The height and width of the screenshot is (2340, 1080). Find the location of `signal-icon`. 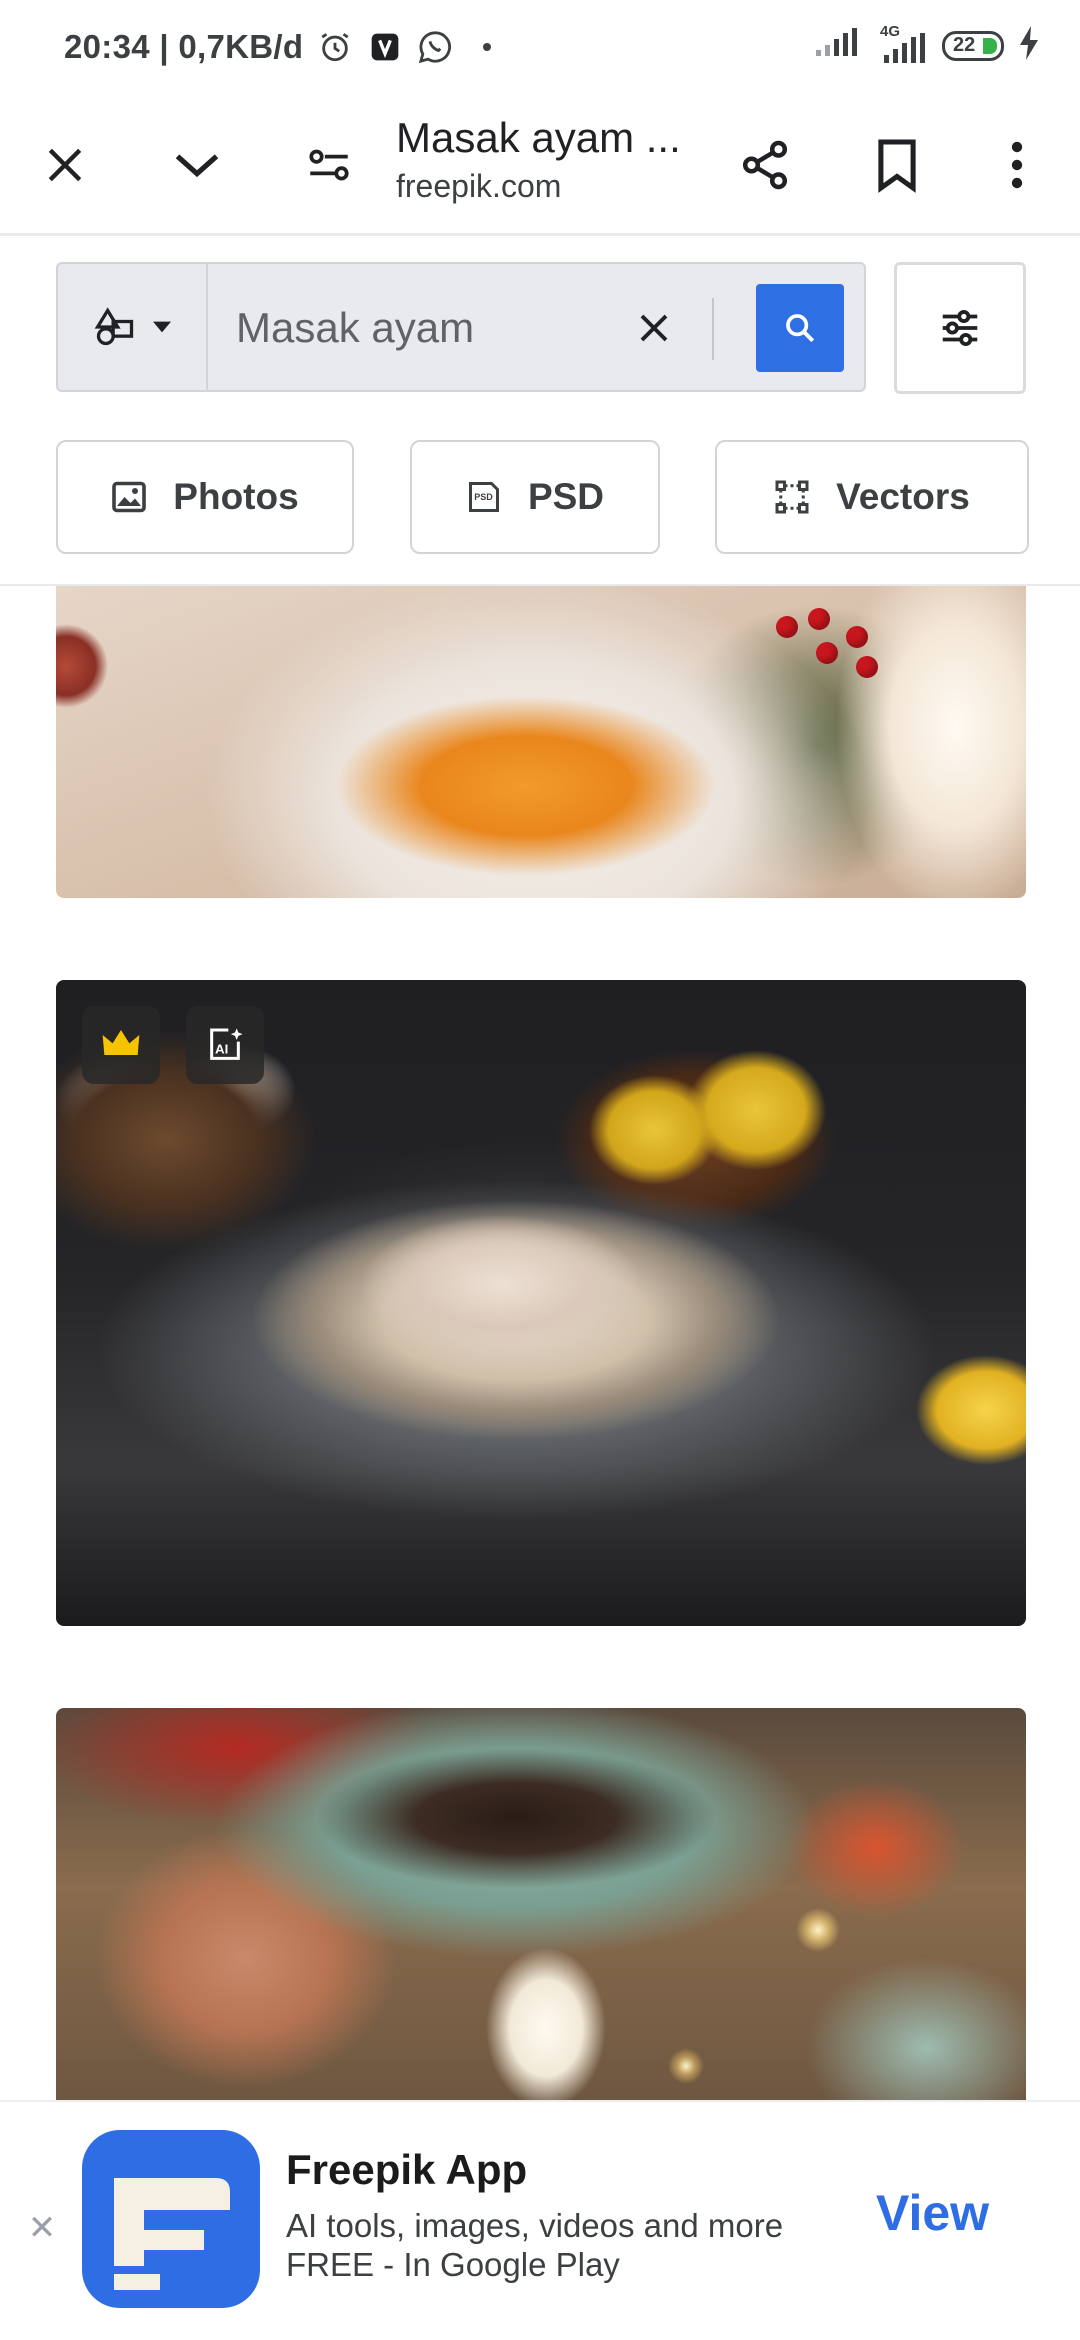

signal-icon is located at coordinates (836, 45).